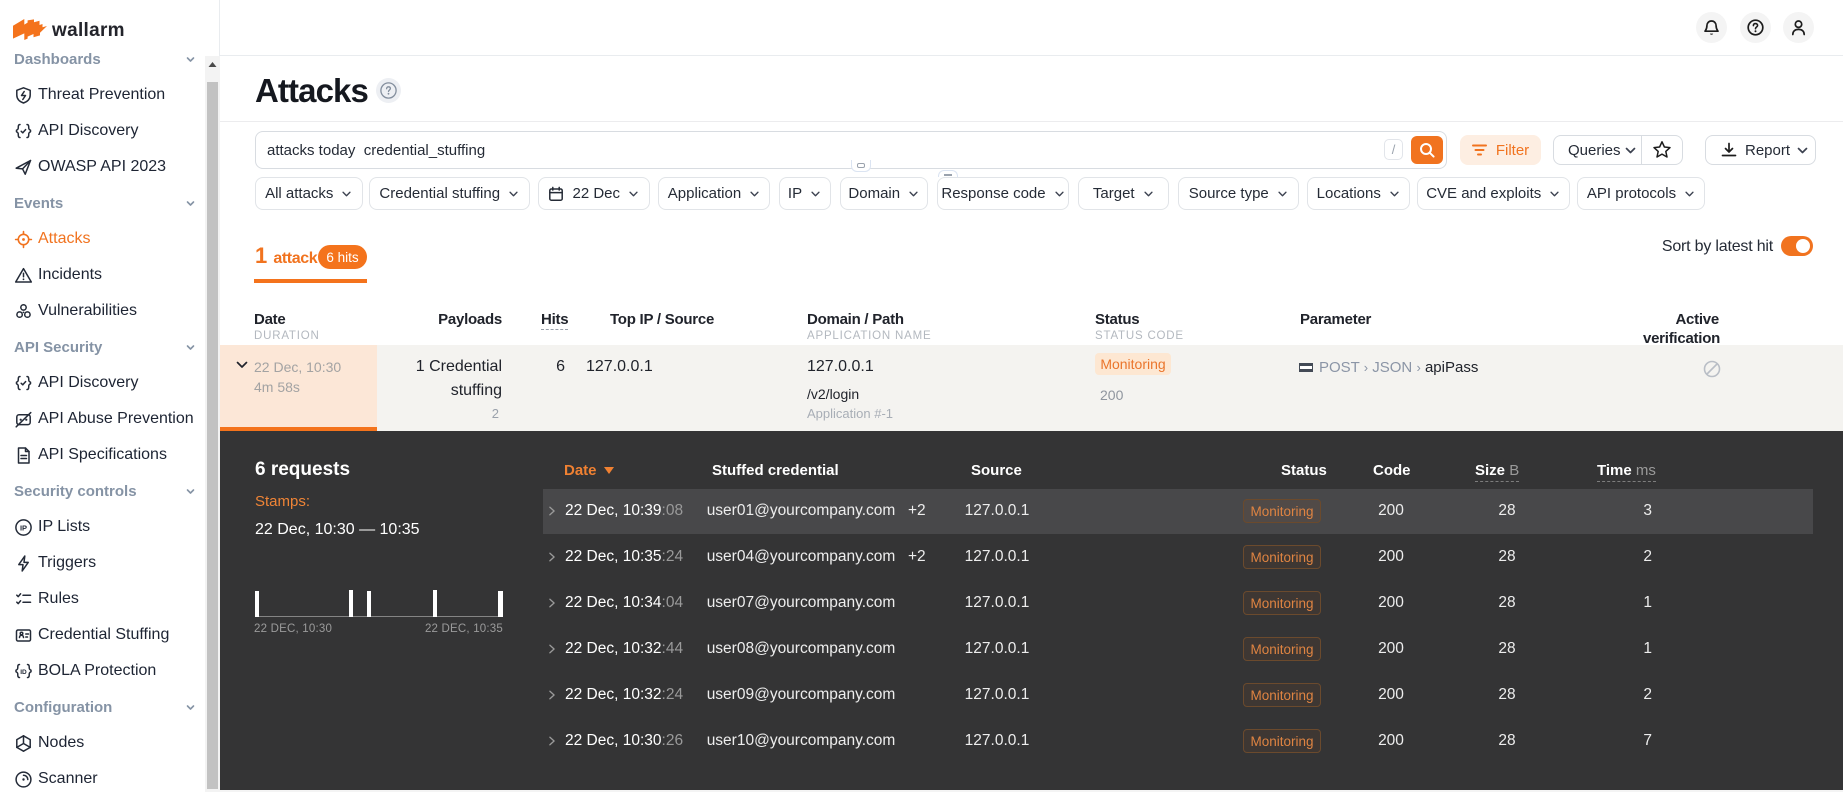 The height and width of the screenshot is (792, 1843). I want to click on svg-text: IP, so click(23, 527).